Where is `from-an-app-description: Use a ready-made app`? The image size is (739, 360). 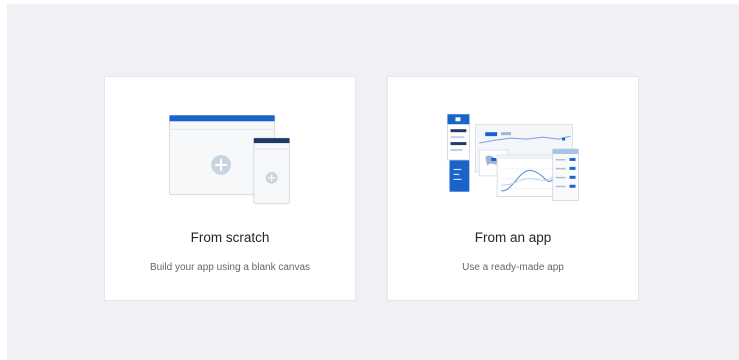 from-an-app-description: Use a ready-made app is located at coordinates (513, 267).